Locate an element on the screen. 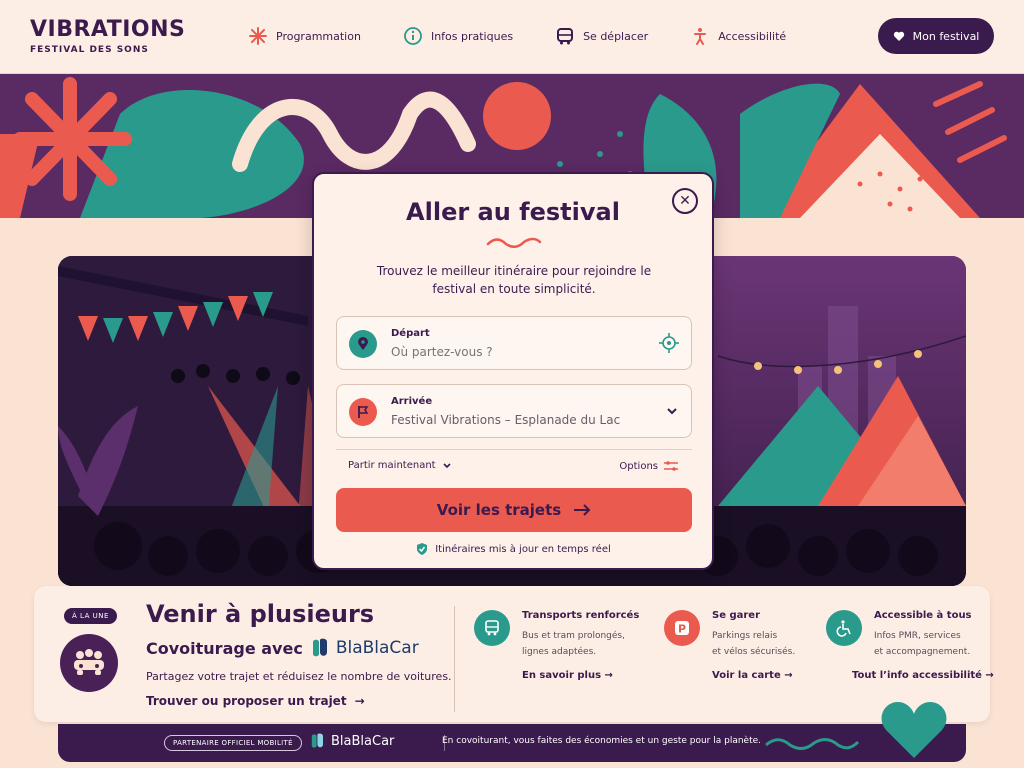 The height and width of the screenshot is (768, 1024). view-routes-button: Voir les trajets is located at coordinates (514, 510).